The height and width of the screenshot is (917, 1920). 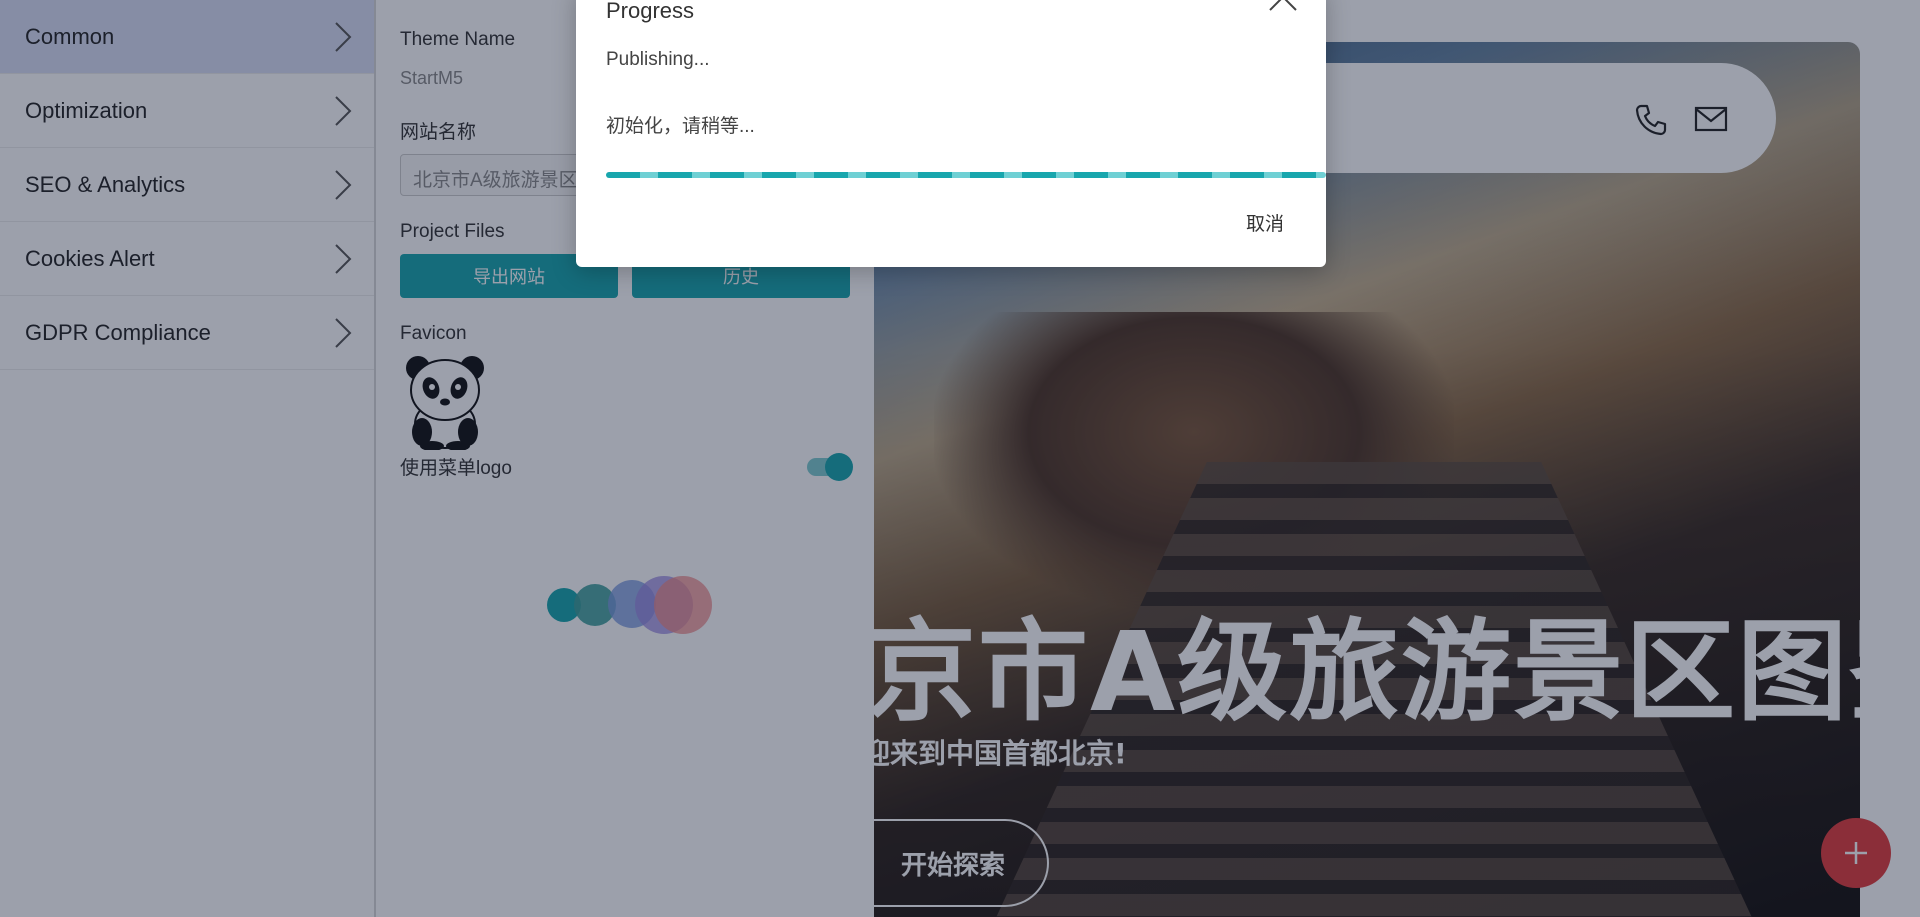 I want to click on close-icon, so click(x=1283, y=7).